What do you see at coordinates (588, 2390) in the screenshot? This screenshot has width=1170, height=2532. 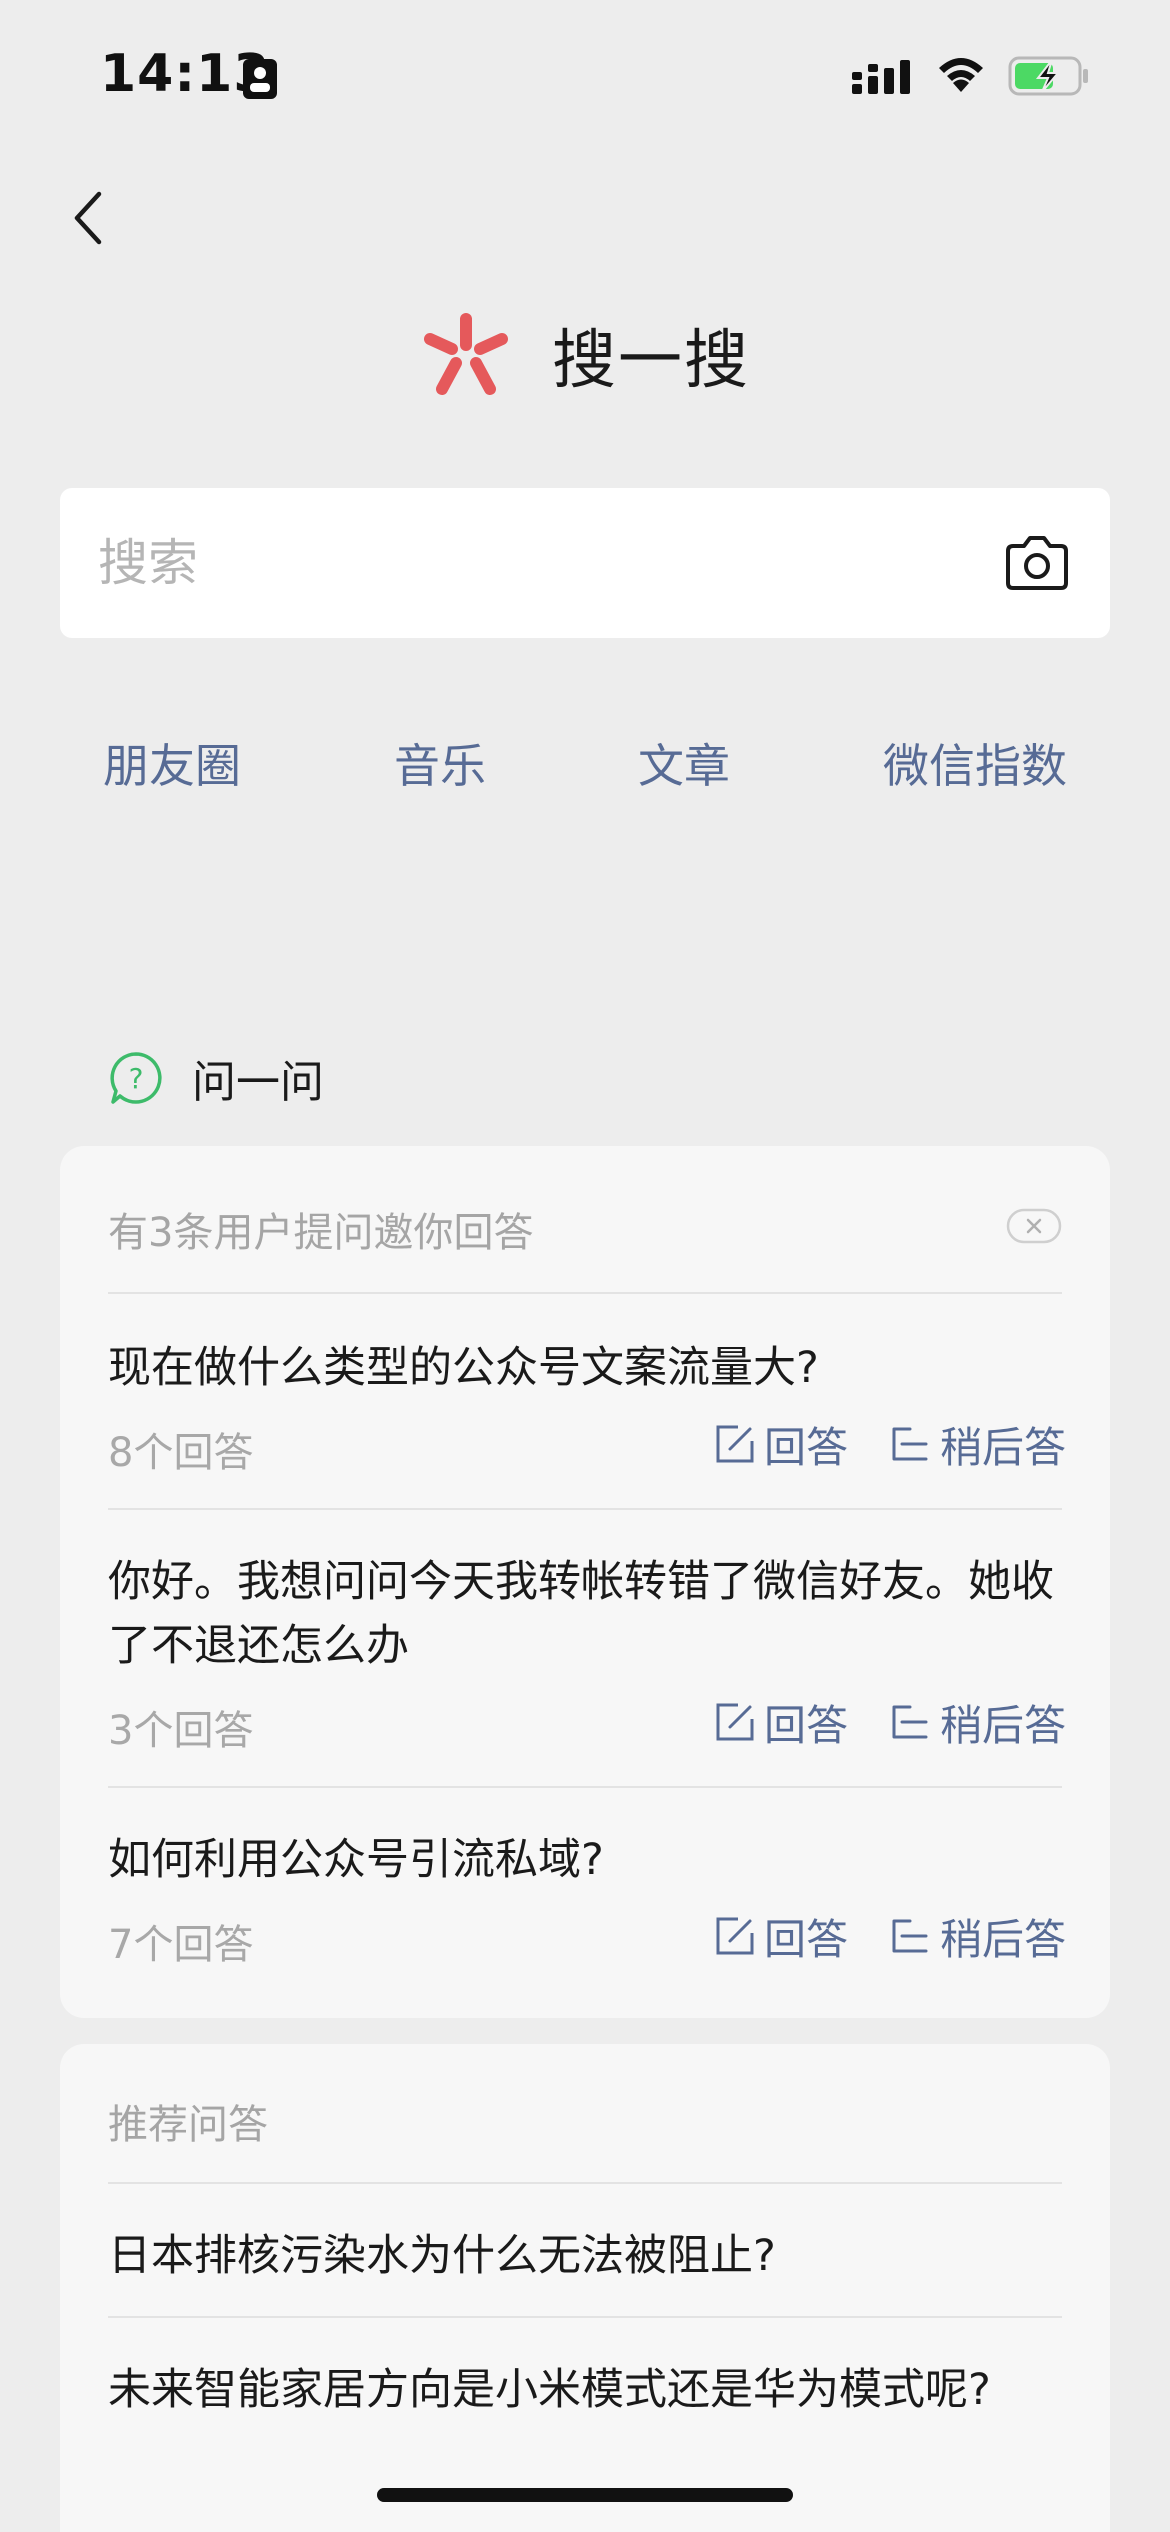 I see `recommended-item: 未来智能家居方向是小米模式还是华为模式呢?` at bounding box center [588, 2390].